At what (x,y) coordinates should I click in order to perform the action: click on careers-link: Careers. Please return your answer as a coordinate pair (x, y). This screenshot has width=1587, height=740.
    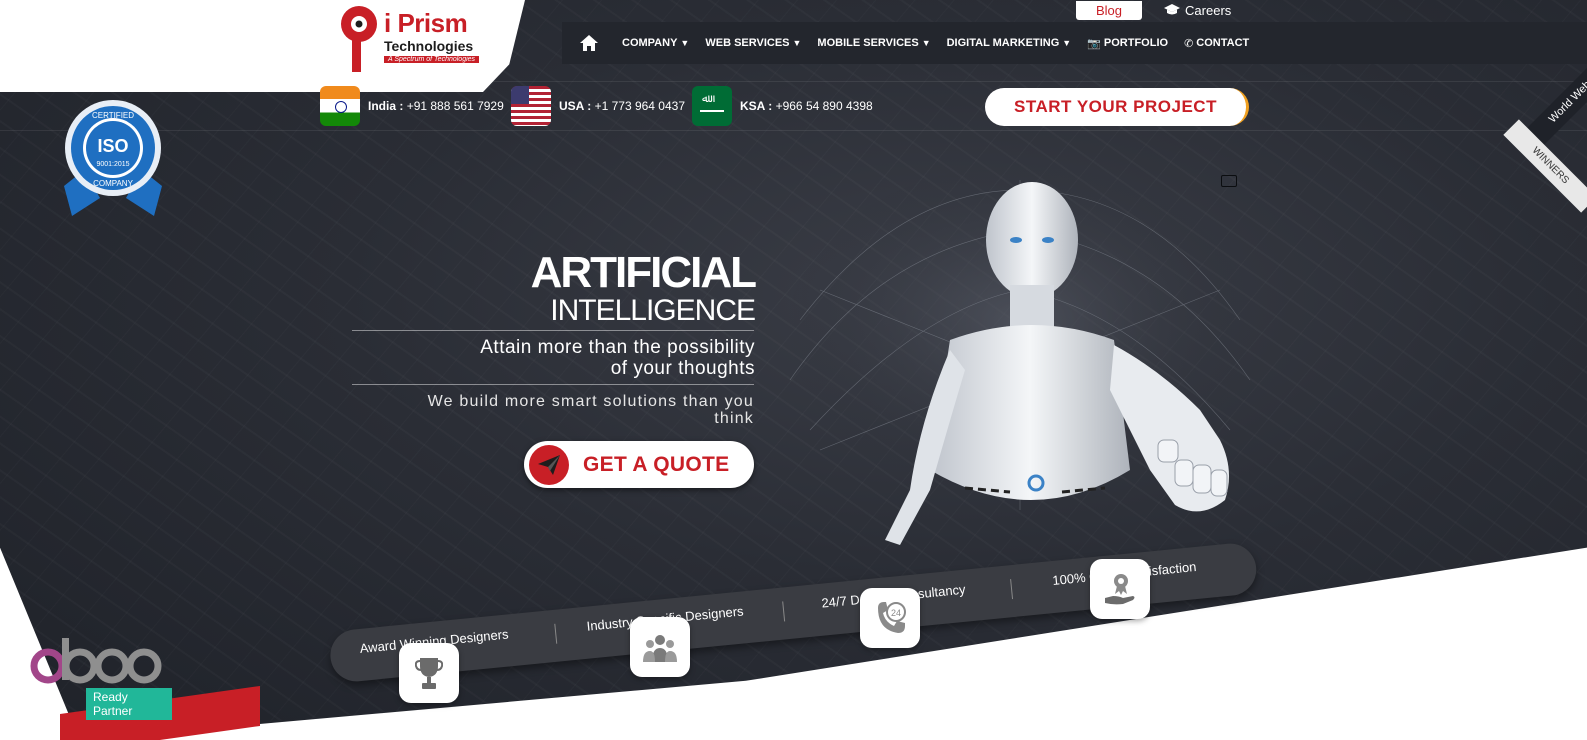
    Looking at the image, I should click on (1197, 10).